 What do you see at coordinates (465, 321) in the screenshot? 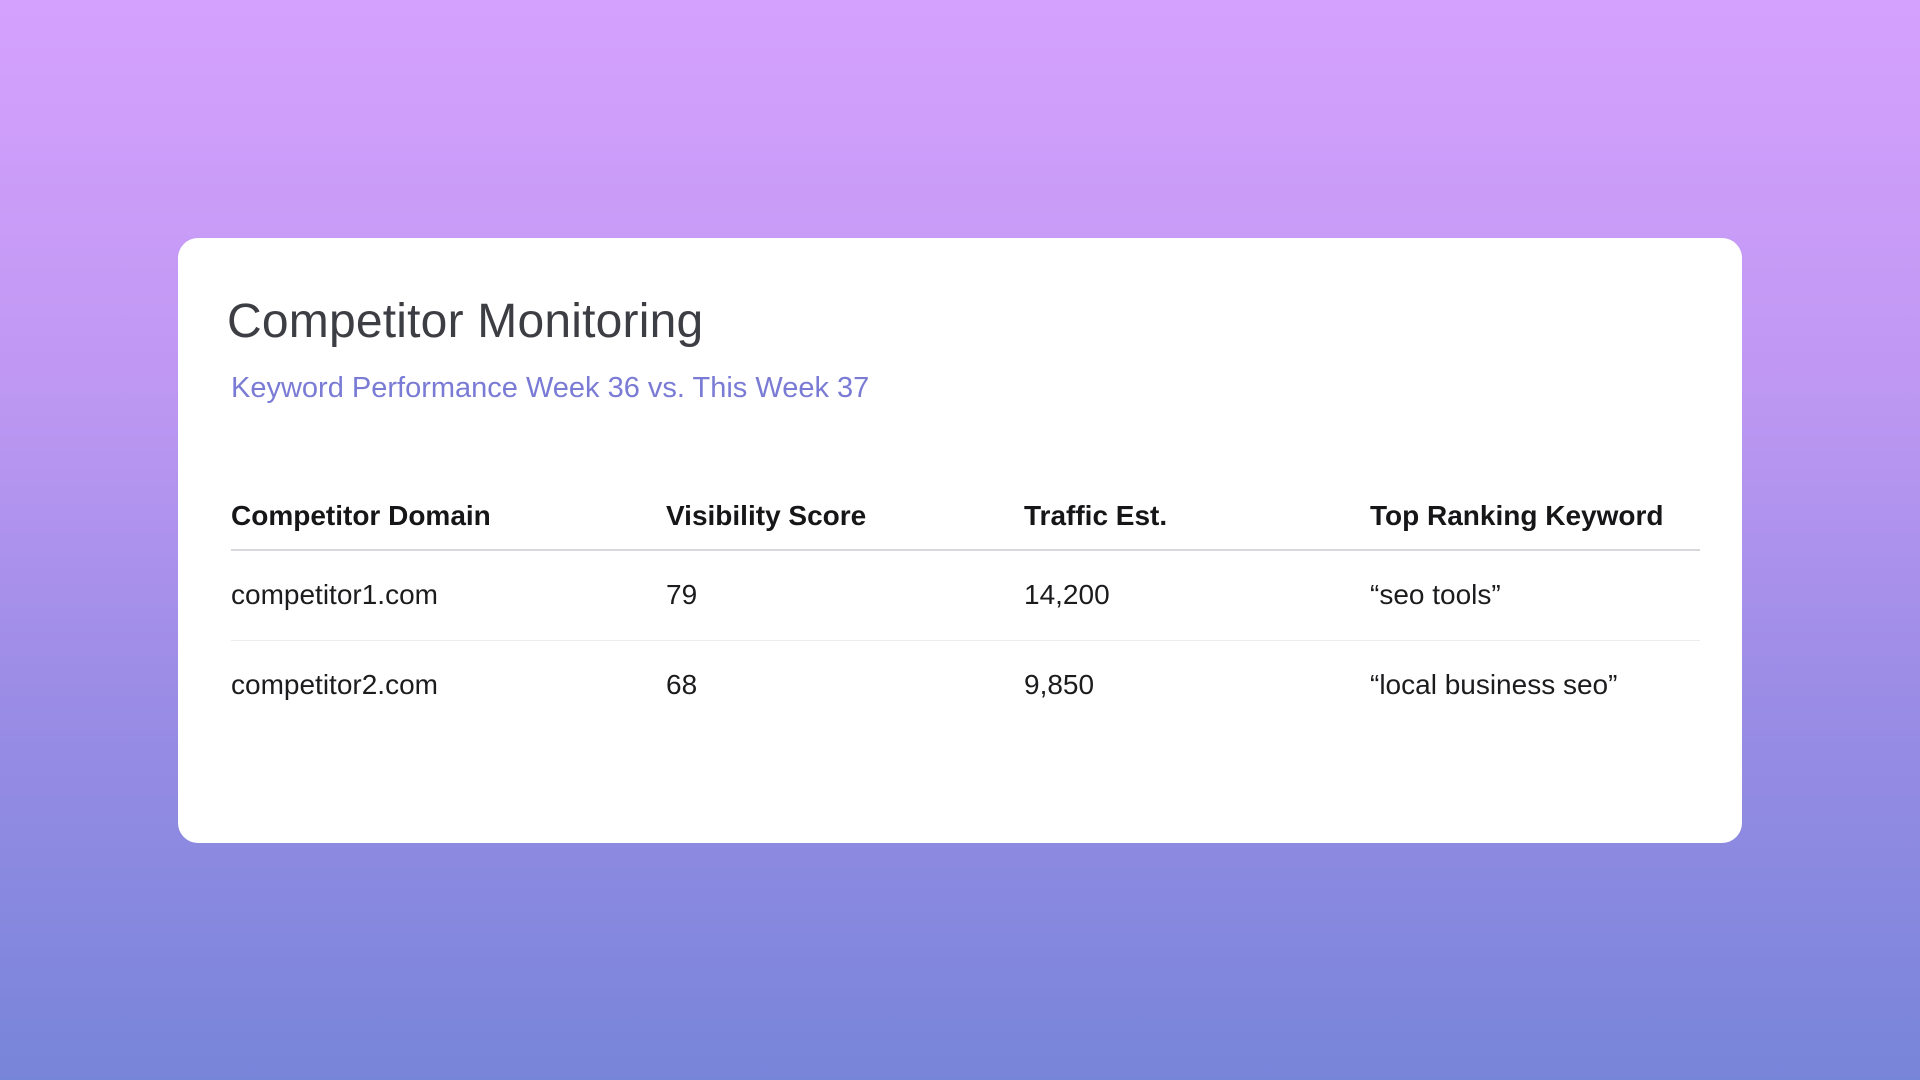
I see `card-title: Competitor Monitoring` at bounding box center [465, 321].